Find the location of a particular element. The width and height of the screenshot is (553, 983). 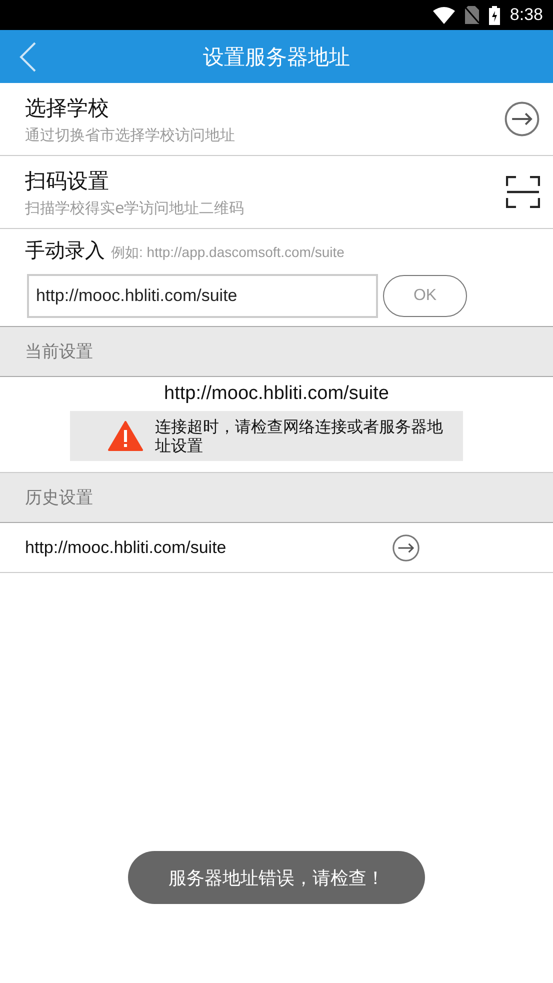

manual-entry-label: 手动录入 is located at coordinates (65, 250).